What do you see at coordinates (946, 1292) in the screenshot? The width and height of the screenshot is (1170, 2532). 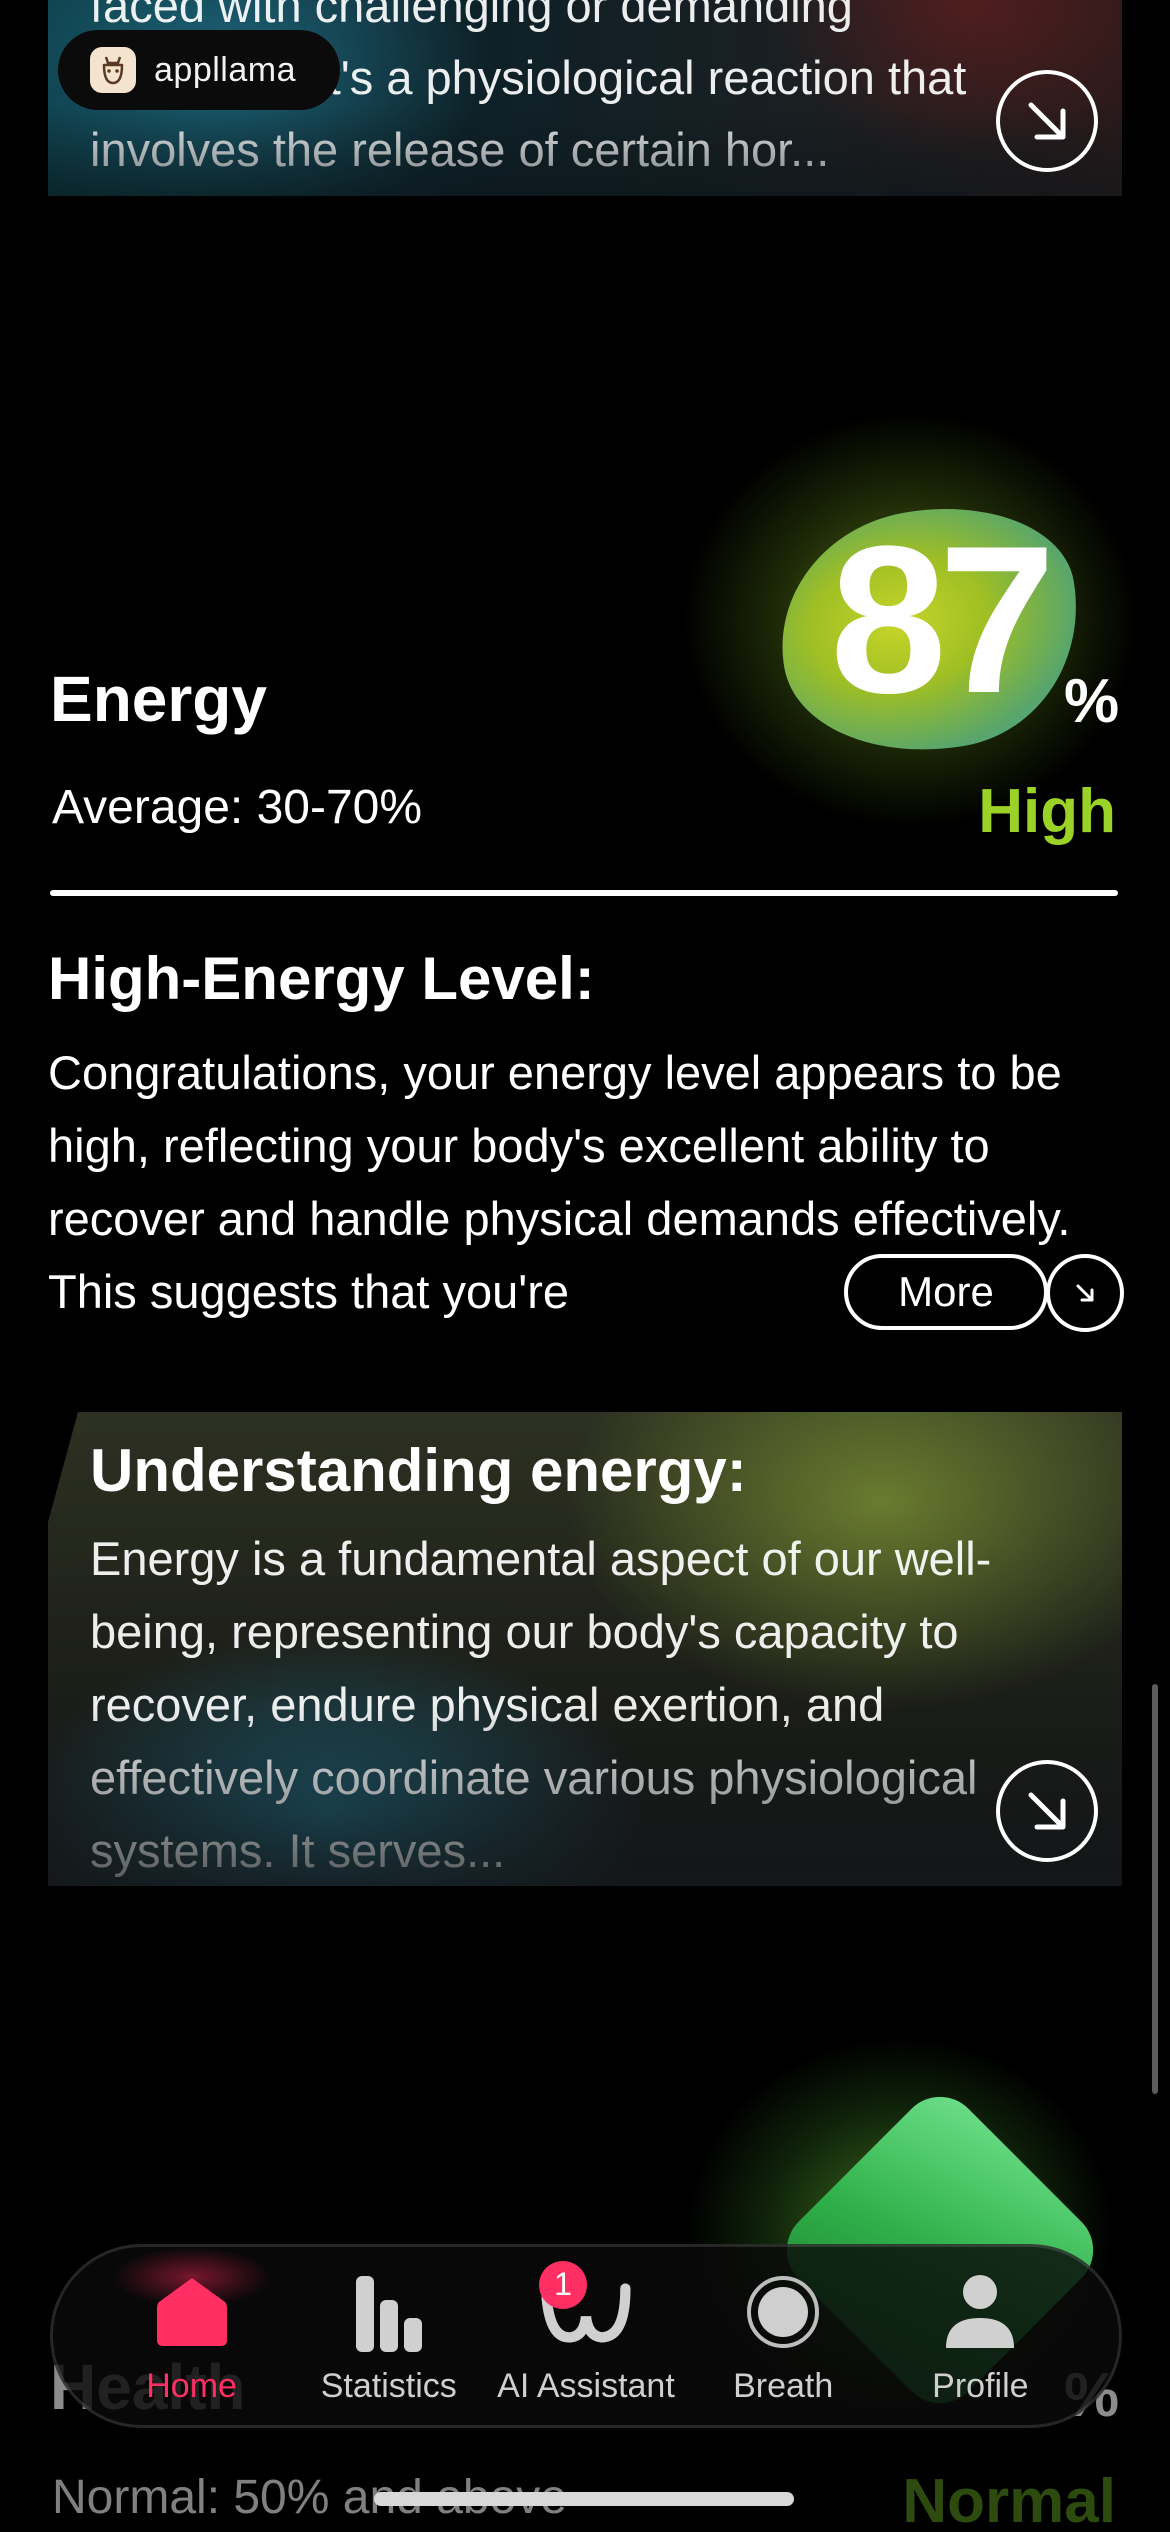 I see `more-button: More` at bounding box center [946, 1292].